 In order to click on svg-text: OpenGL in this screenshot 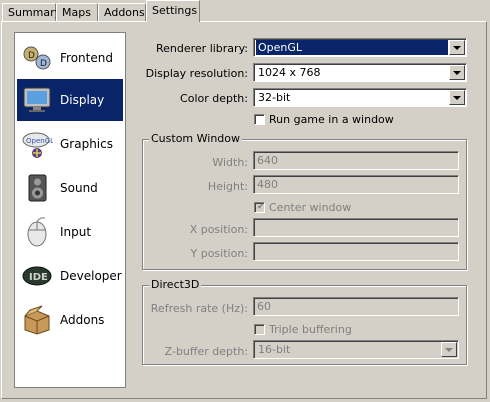, I will do `click(39, 141)`.